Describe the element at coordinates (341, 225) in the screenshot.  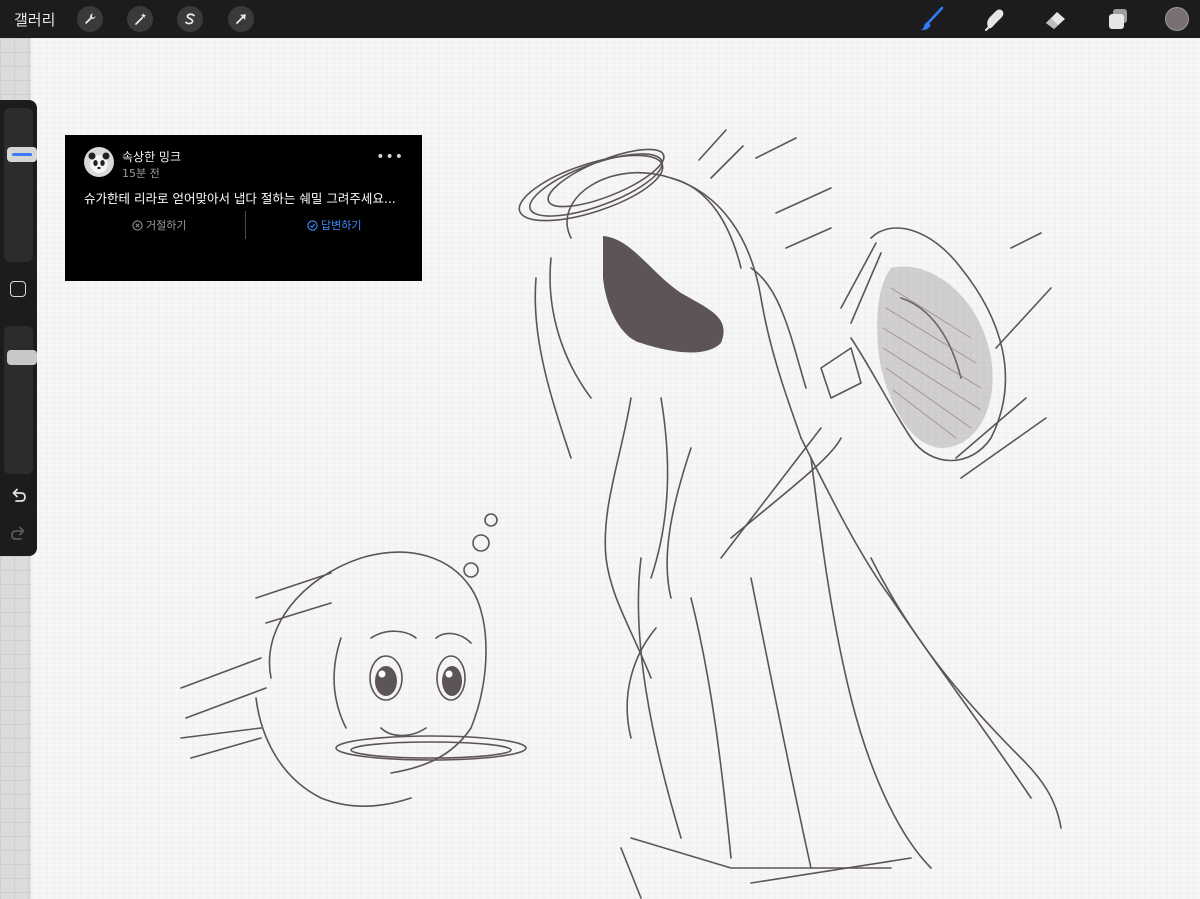
I see `reply-label: 답변하기` at that location.